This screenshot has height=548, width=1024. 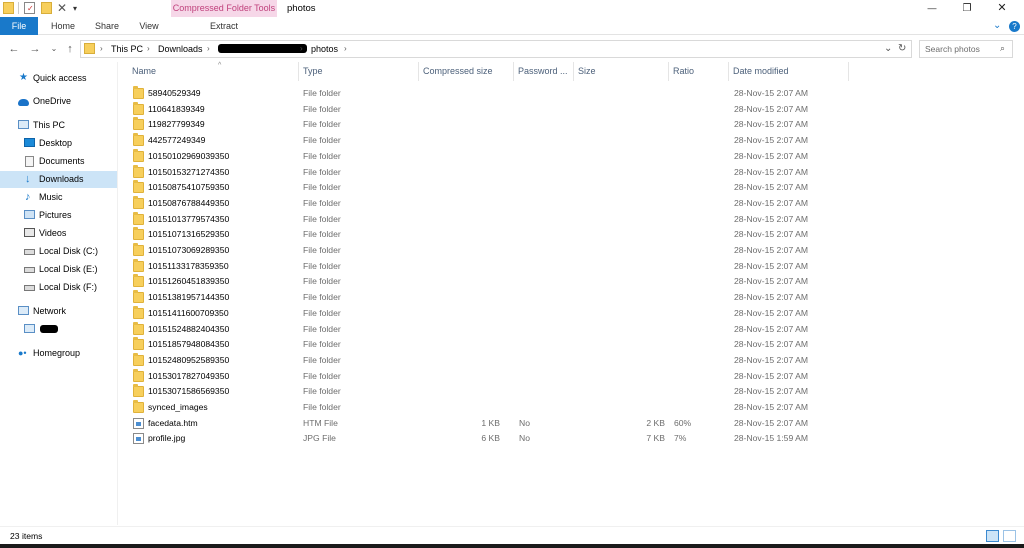 I want to click on address-dropdown-icon: ⌄, so click(x=888, y=49).